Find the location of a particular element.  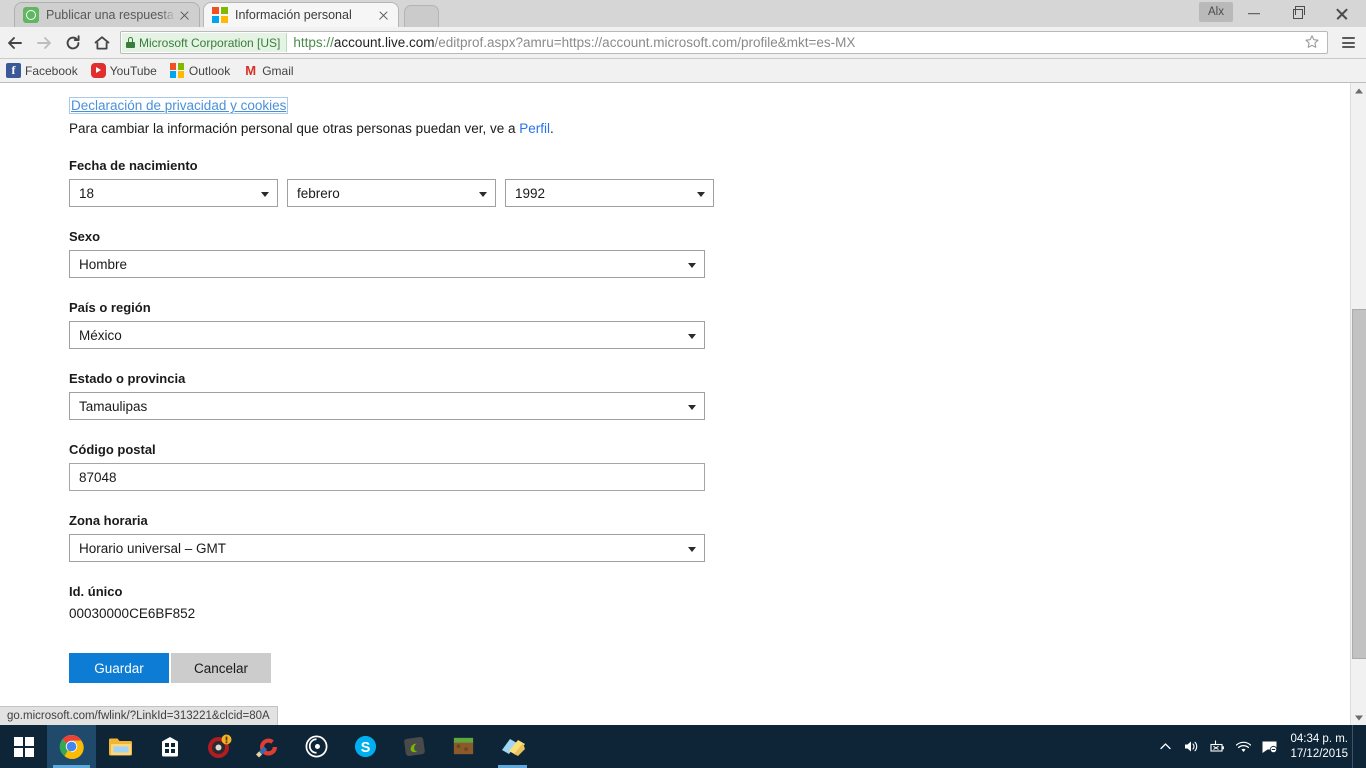

gender-label: Sexo is located at coordinates (85, 236).